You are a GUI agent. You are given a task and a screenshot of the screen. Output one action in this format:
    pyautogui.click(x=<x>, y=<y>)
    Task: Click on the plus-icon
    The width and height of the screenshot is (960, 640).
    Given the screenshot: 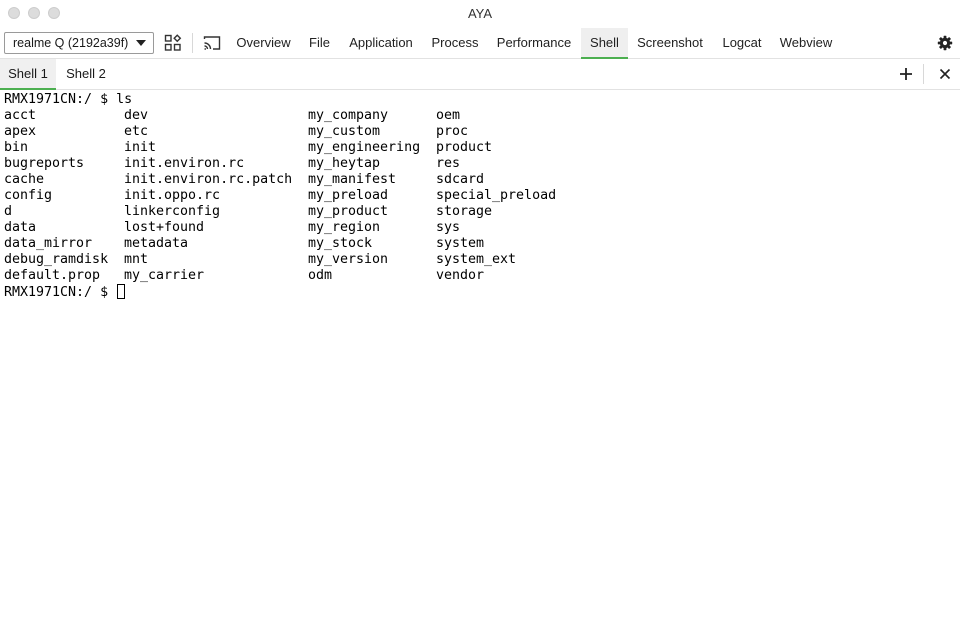 What is the action you would take?
    pyautogui.click(x=906, y=74)
    